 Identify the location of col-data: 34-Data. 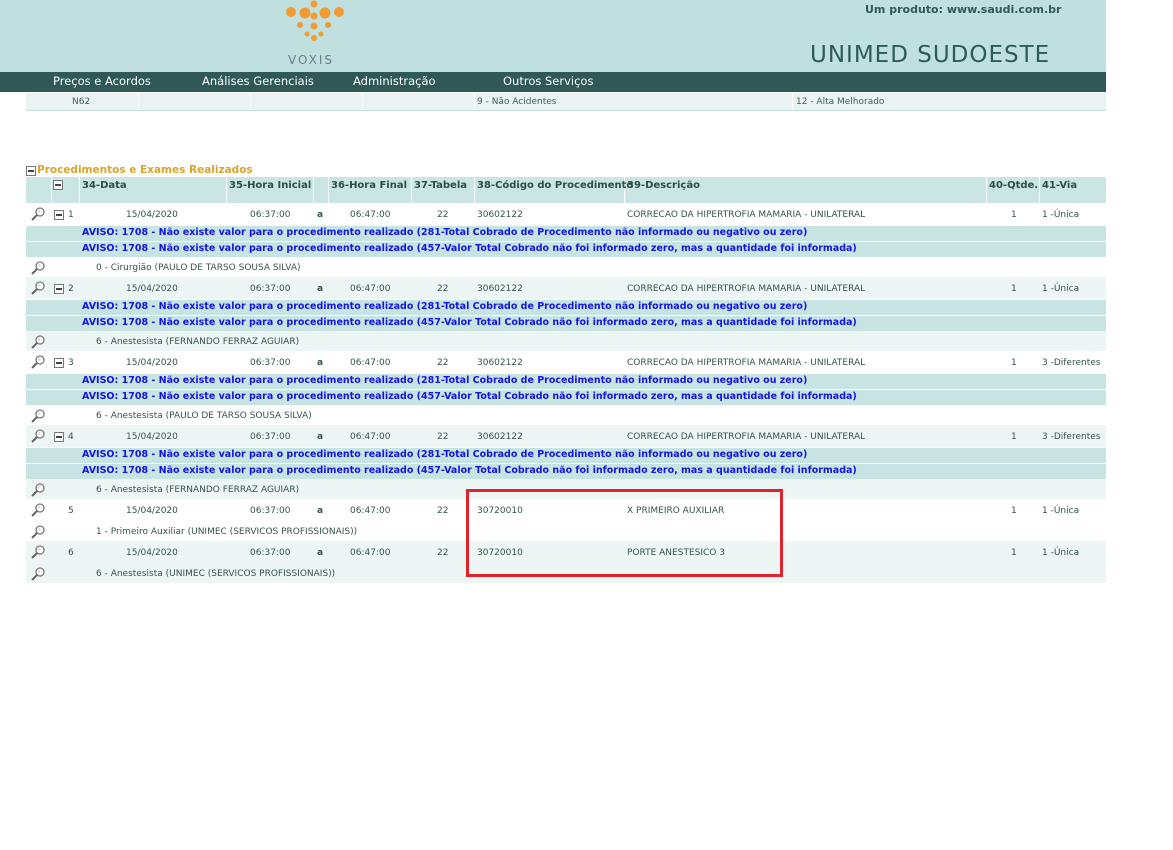
(104, 185).